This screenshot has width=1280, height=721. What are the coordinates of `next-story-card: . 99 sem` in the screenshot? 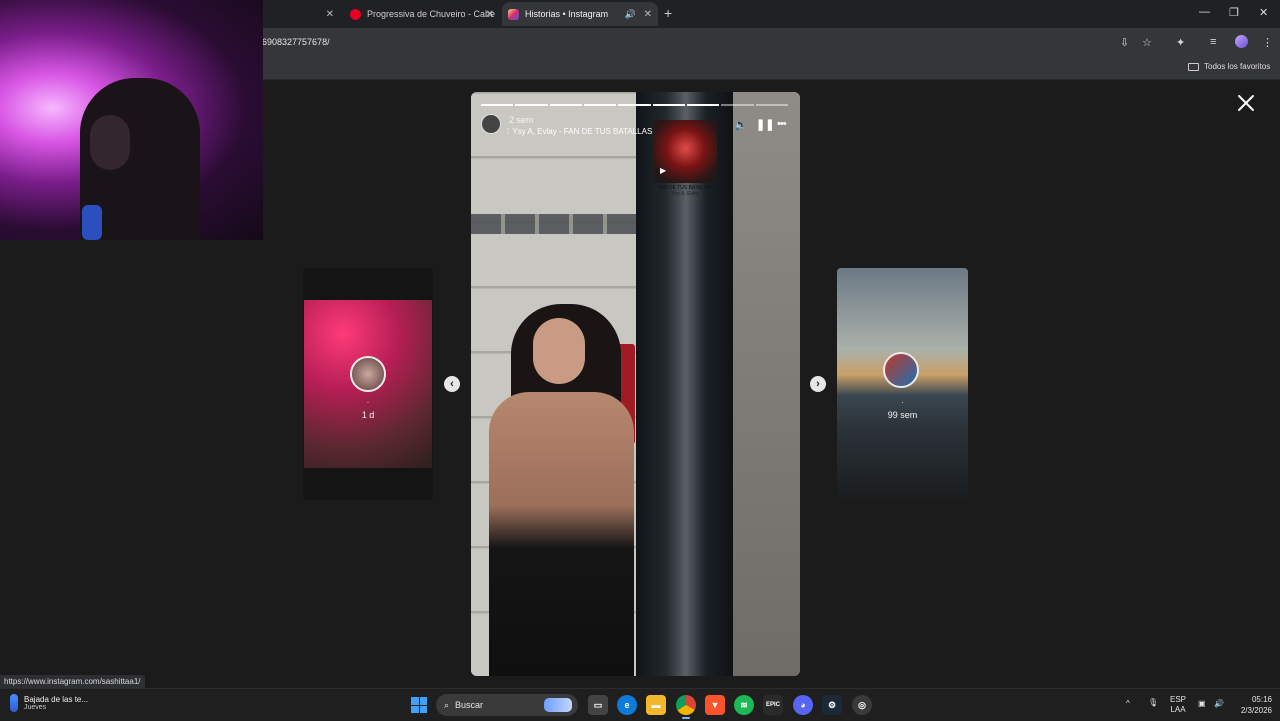 It's located at (902, 384).